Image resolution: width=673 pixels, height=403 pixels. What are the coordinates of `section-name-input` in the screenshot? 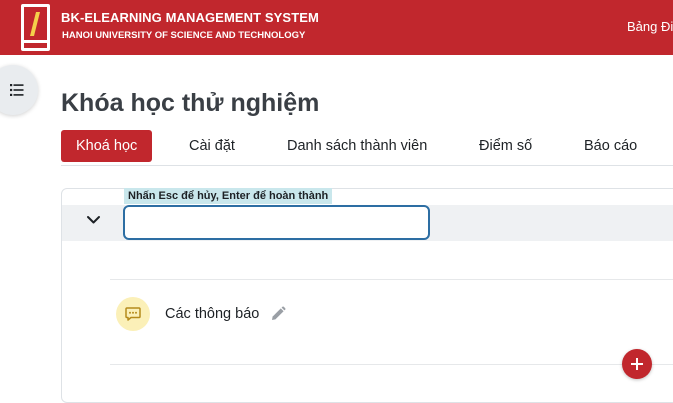 It's located at (276, 222).